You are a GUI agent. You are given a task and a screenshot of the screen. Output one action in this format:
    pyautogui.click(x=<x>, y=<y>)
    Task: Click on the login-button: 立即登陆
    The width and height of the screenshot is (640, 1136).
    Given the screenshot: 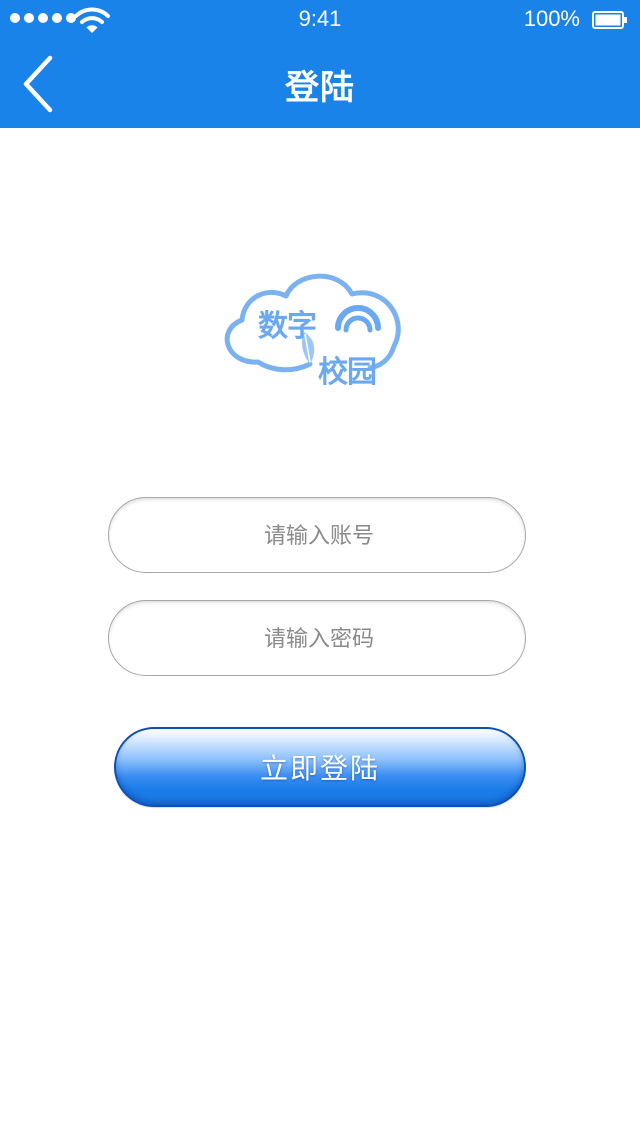 What is the action you would take?
    pyautogui.click(x=320, y=767)
    